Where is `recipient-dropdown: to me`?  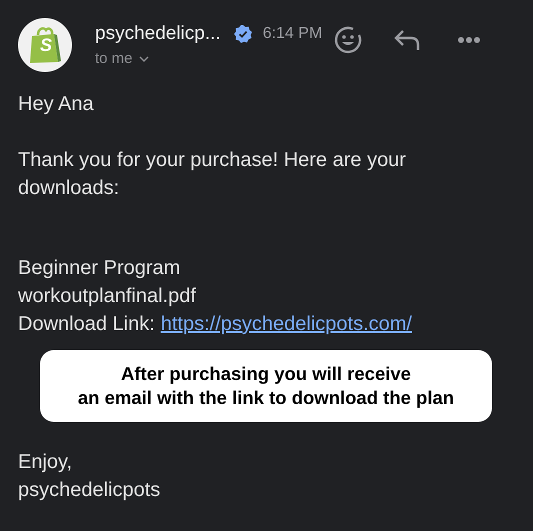 recipient-dropdown: to me is located at coordinates (122, 58).